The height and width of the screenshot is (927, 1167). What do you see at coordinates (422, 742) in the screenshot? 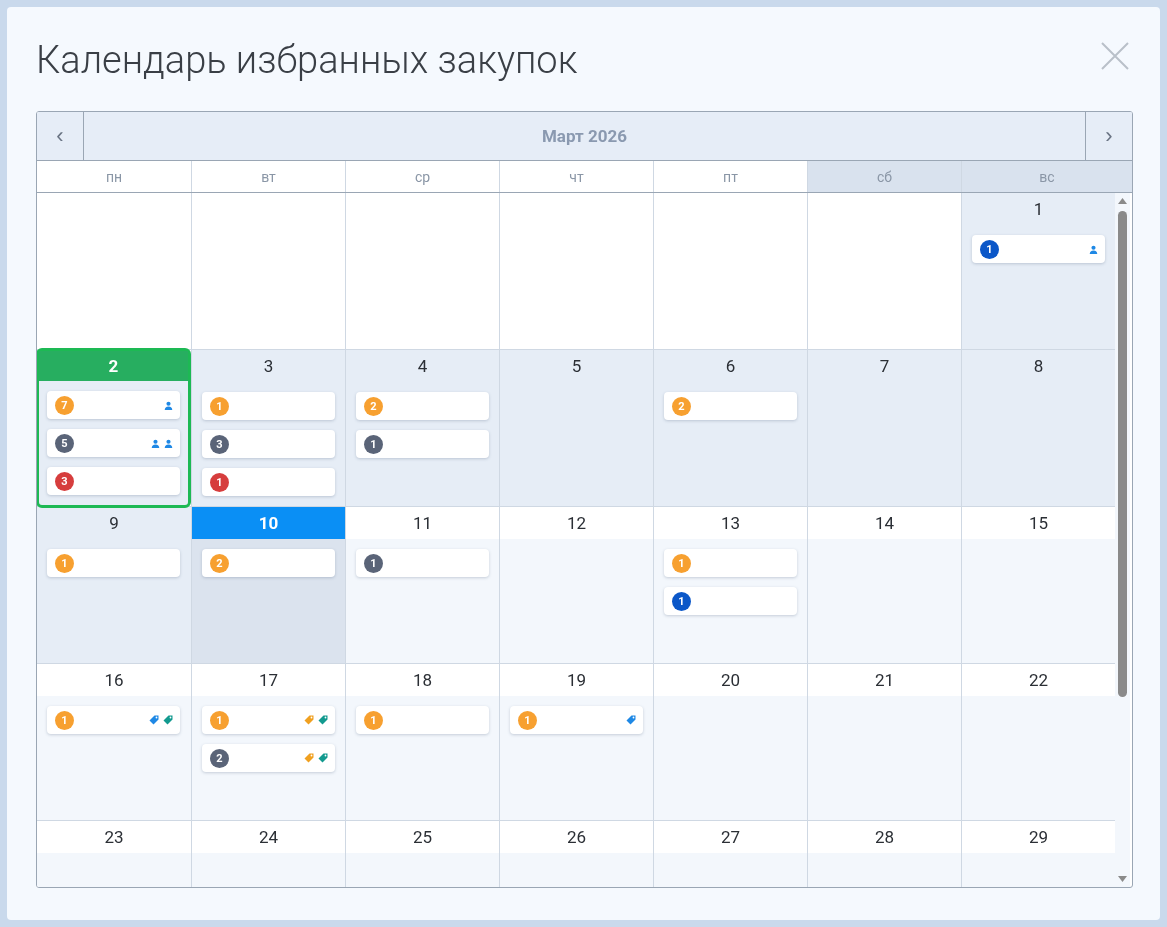
I see `day-cell: 18 1` at bounding box center [422, 742].